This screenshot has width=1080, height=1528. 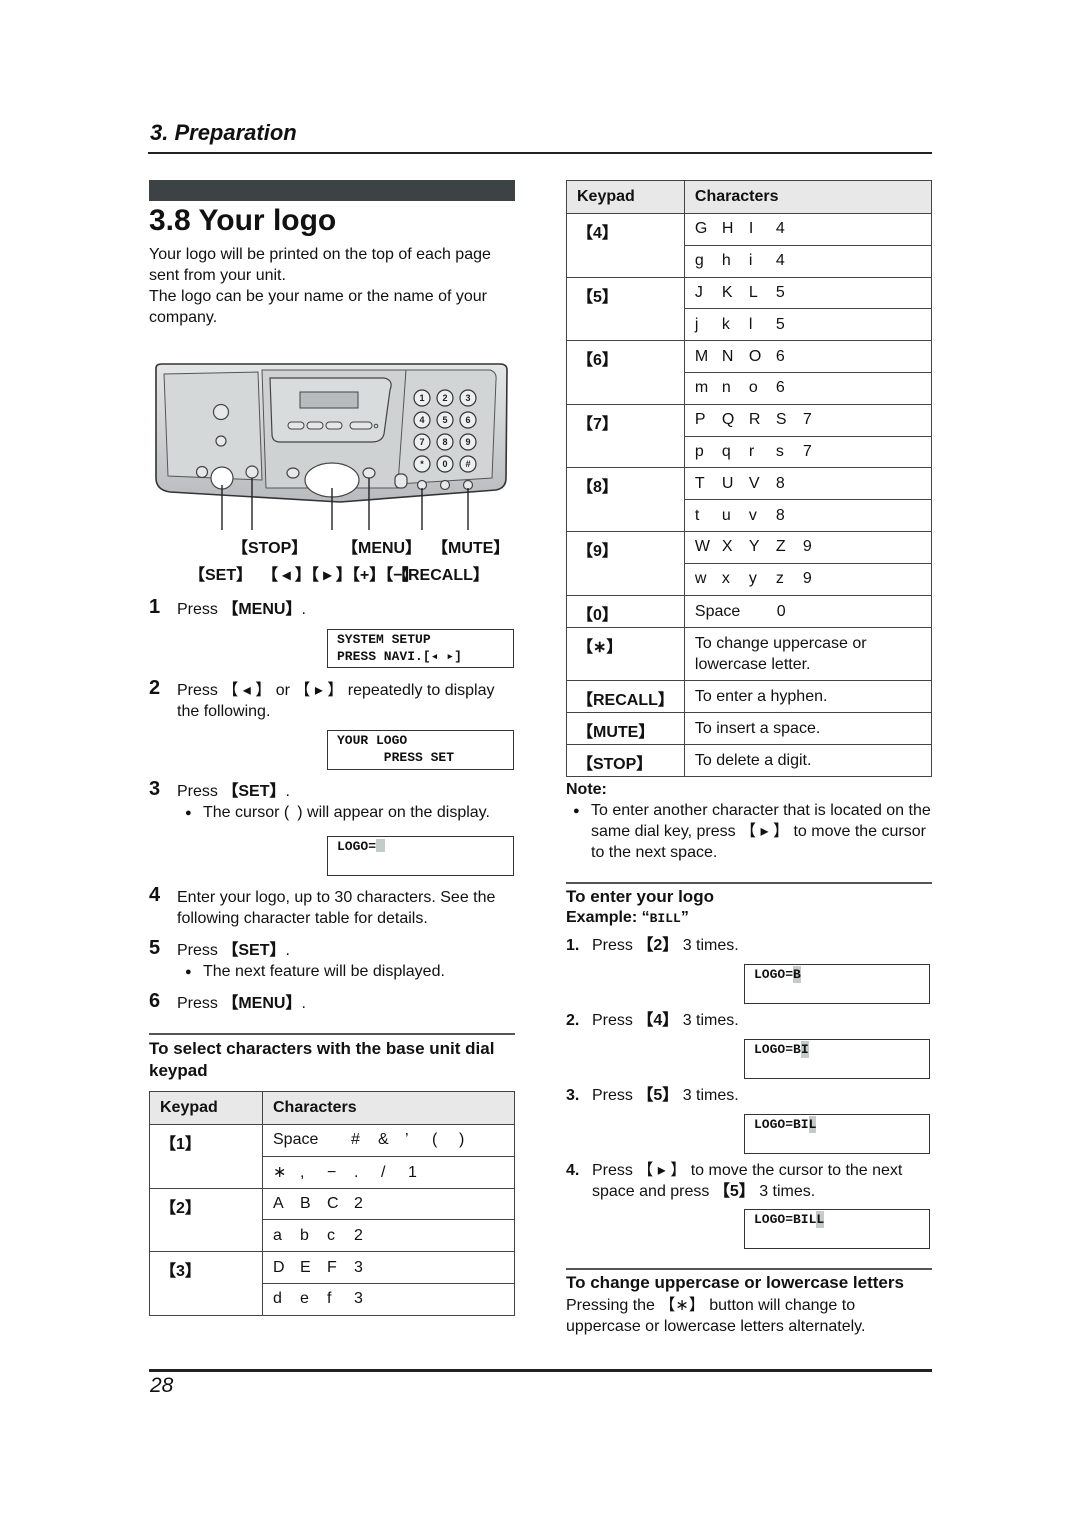 I want to click on table-row: 【1】 Space # &’ (), so click(x=332, y=1156).